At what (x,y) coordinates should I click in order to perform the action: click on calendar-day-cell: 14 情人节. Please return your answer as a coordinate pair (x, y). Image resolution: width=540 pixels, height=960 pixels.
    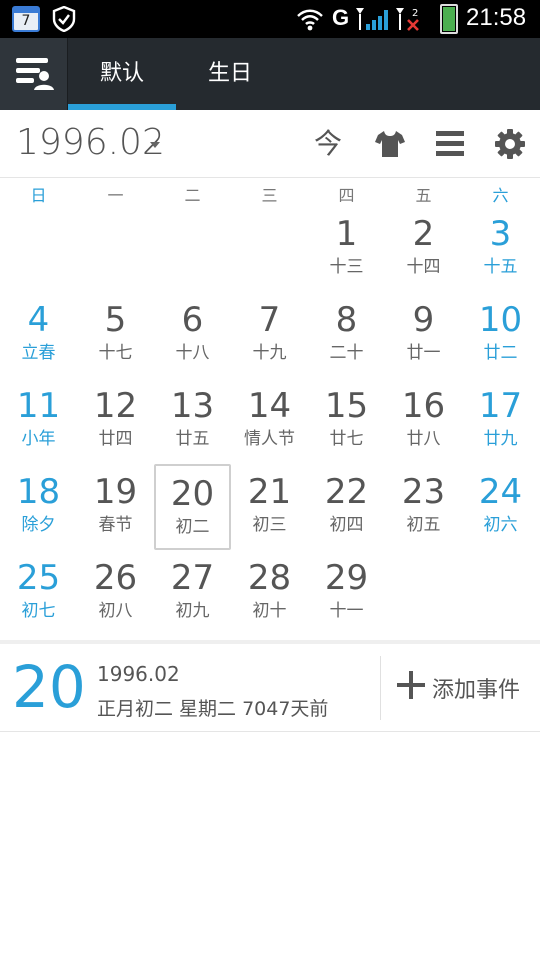
    Looking at the image, I should click on (269, 421).